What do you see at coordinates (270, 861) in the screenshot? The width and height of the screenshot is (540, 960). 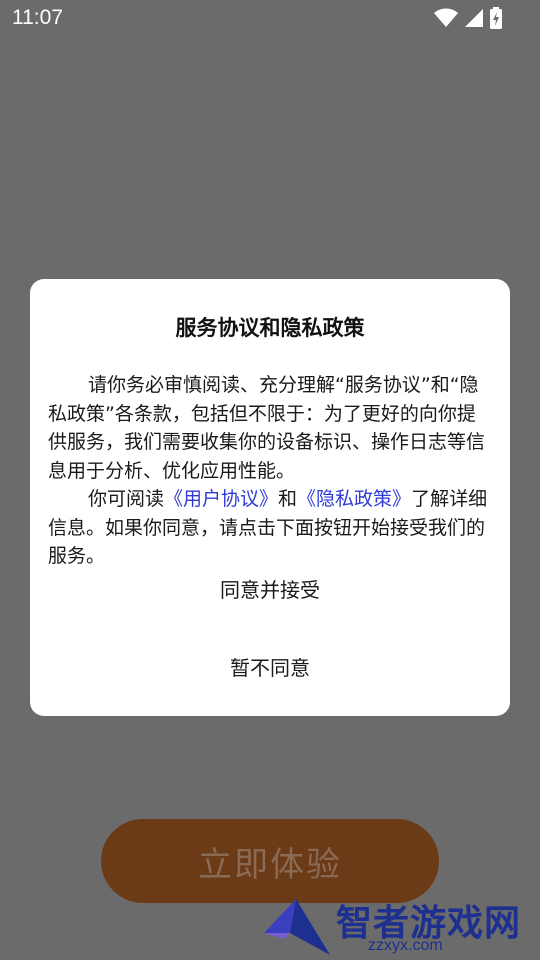 I see `try-now-button: 立即体验` at bounding box center [270, 861].